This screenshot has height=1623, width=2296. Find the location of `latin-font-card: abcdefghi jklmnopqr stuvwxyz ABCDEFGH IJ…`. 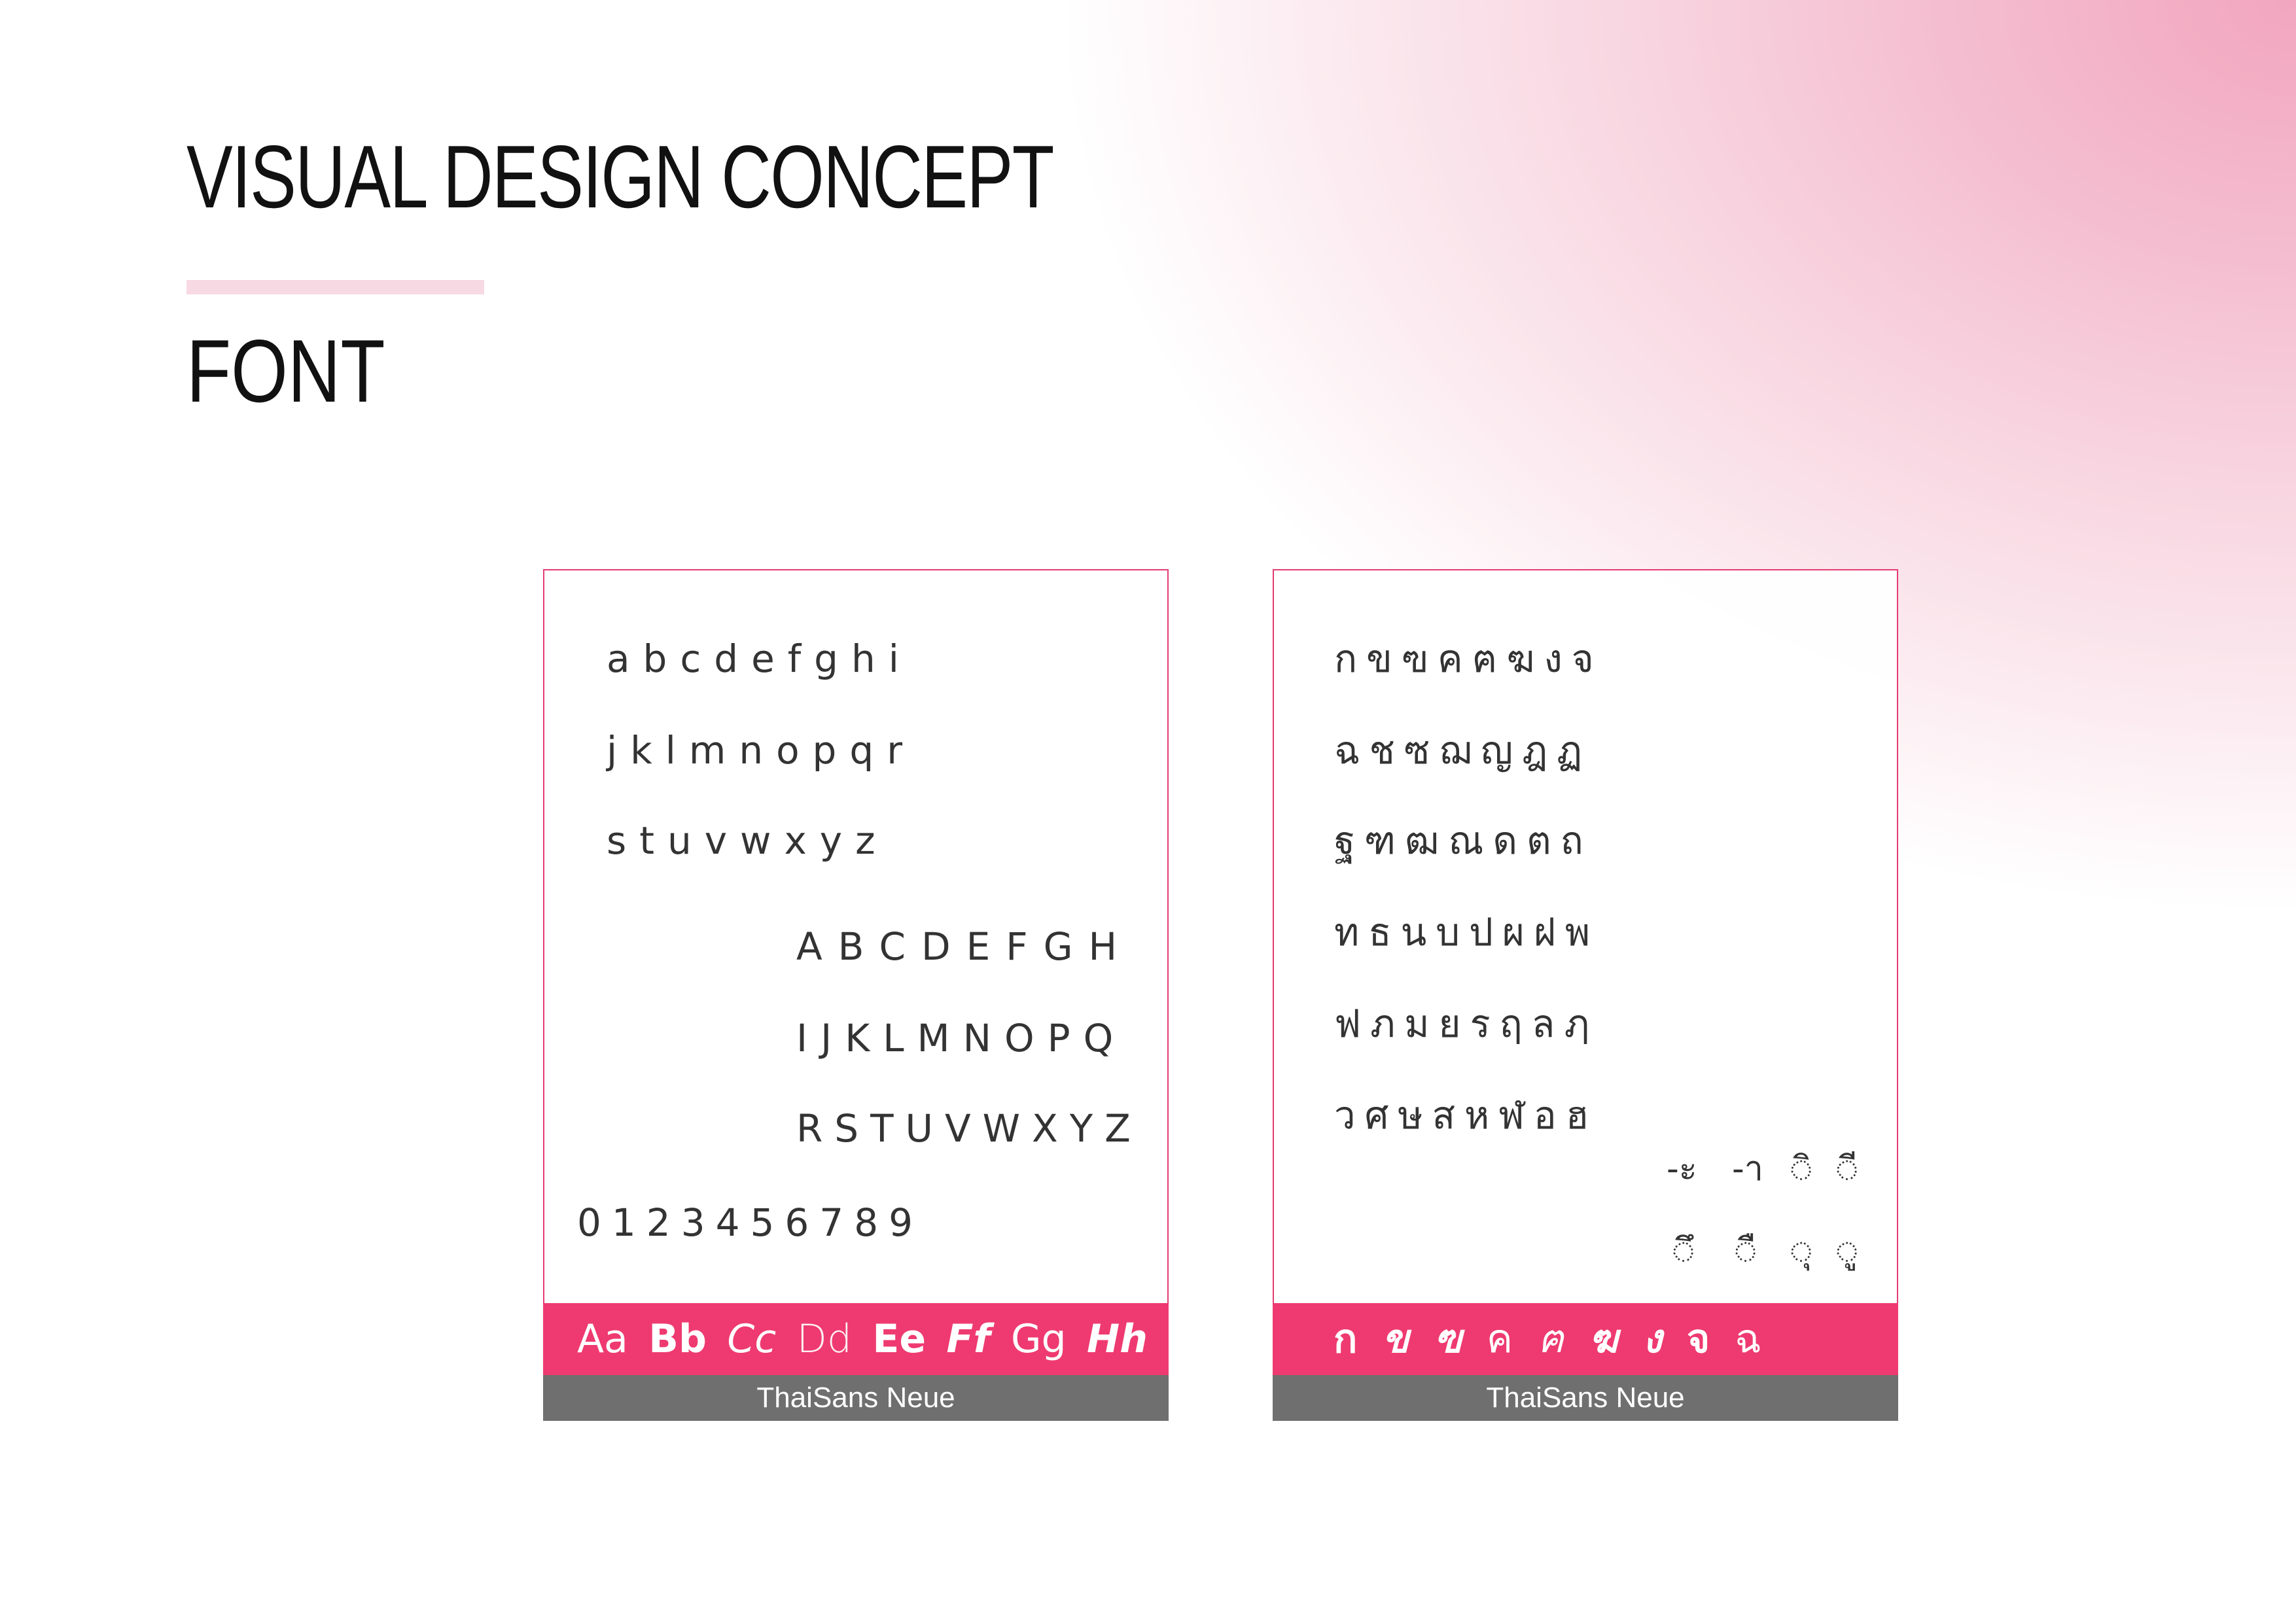

latin-font-card: abcdefghi jklmnopqr stuvwxyz ABCDEFGH IJ… is located at coordinates (856, 995).